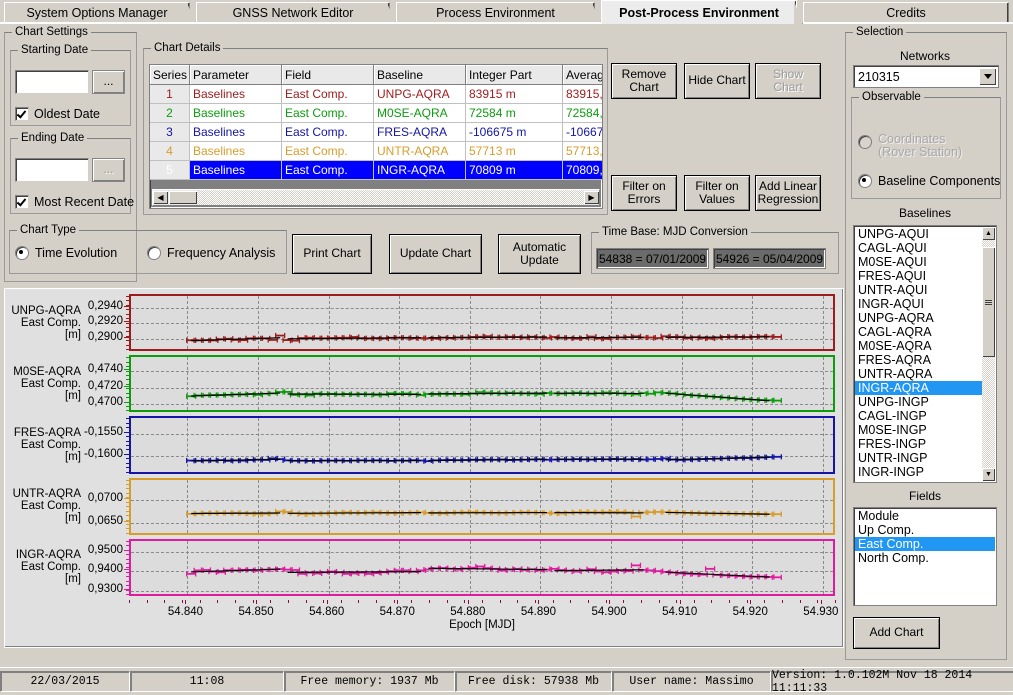 The image size is (1013, 695). What do you see at coordinates (45, 335) in the screenshot?
I see `y-axis-label-line: [m]` at bounding box center [45, 335].